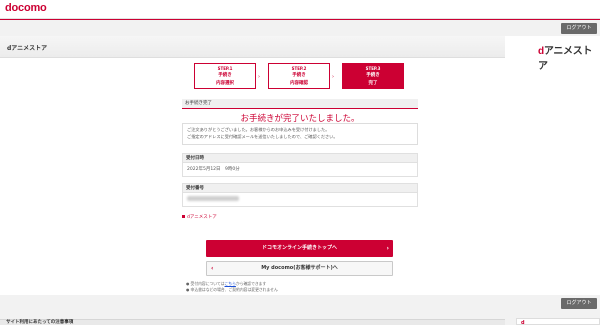 The image size is (600, 325). Describe the element at coordinates (300, 158) in the screenshot. I see `date-label: 受付日時` at that location.